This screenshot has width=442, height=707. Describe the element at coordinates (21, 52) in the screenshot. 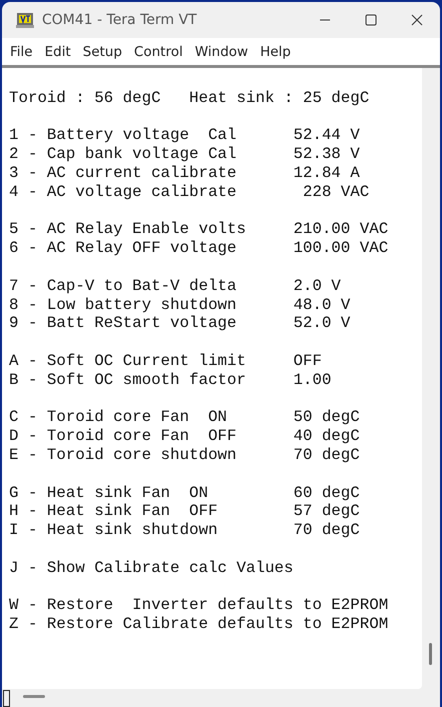

I see `menu-item: File` at that location.